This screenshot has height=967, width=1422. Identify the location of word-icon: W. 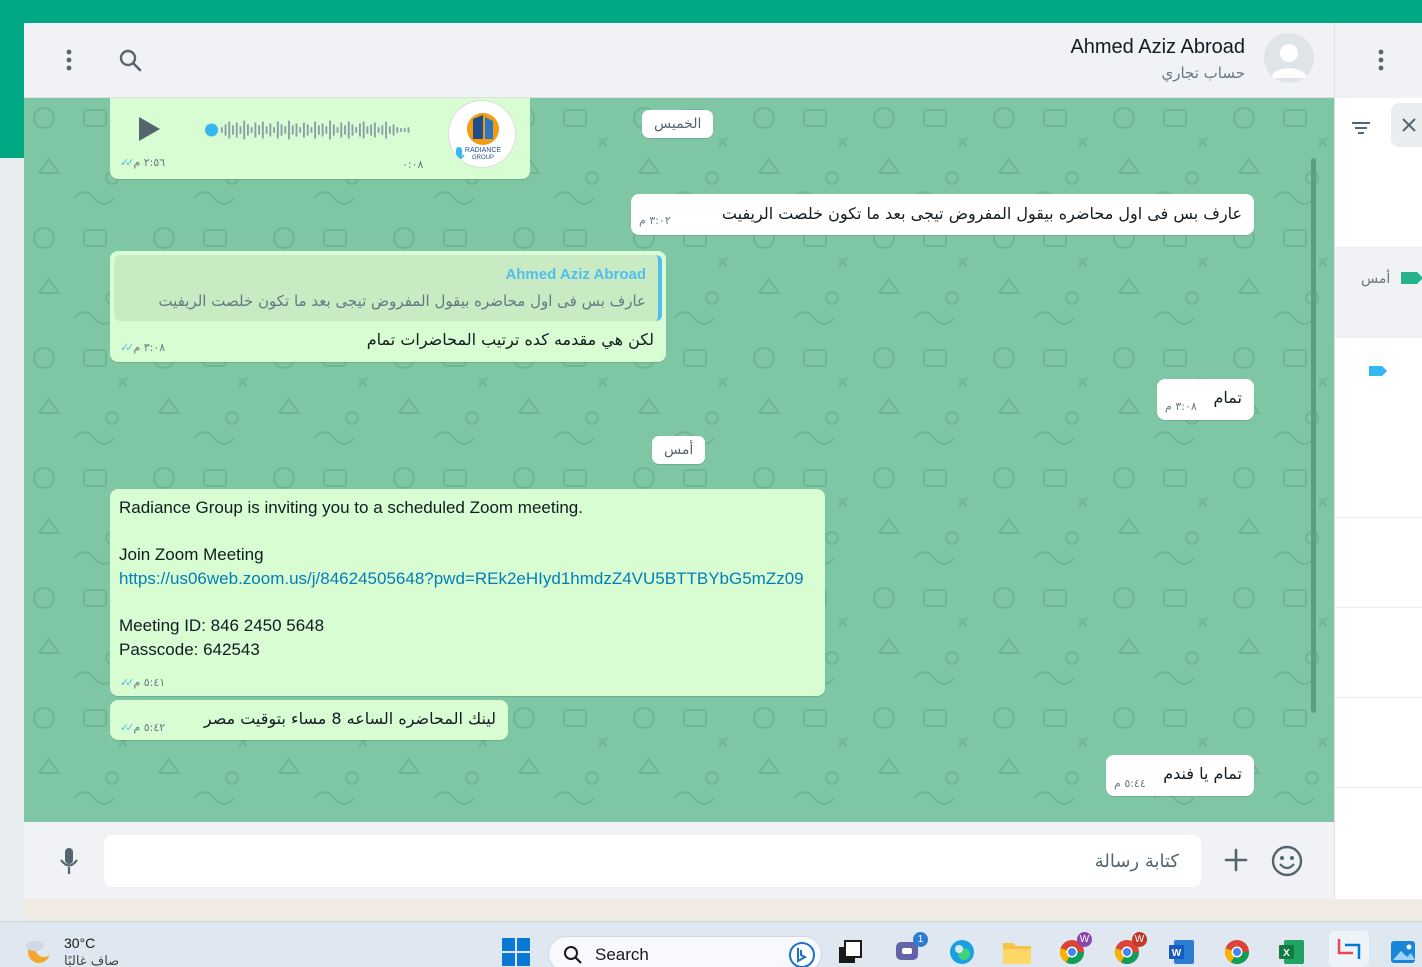
(1182, 951).